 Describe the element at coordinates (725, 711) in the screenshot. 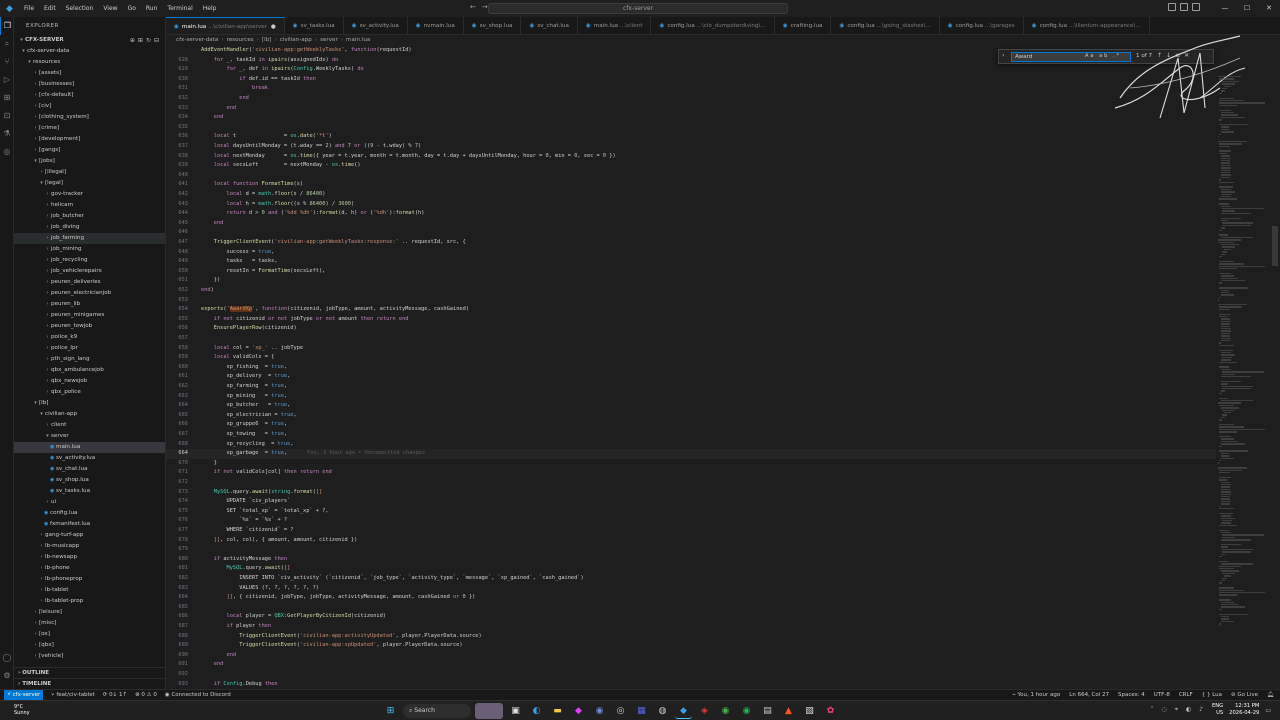

I see `chrome-icon: ◉` at that location.